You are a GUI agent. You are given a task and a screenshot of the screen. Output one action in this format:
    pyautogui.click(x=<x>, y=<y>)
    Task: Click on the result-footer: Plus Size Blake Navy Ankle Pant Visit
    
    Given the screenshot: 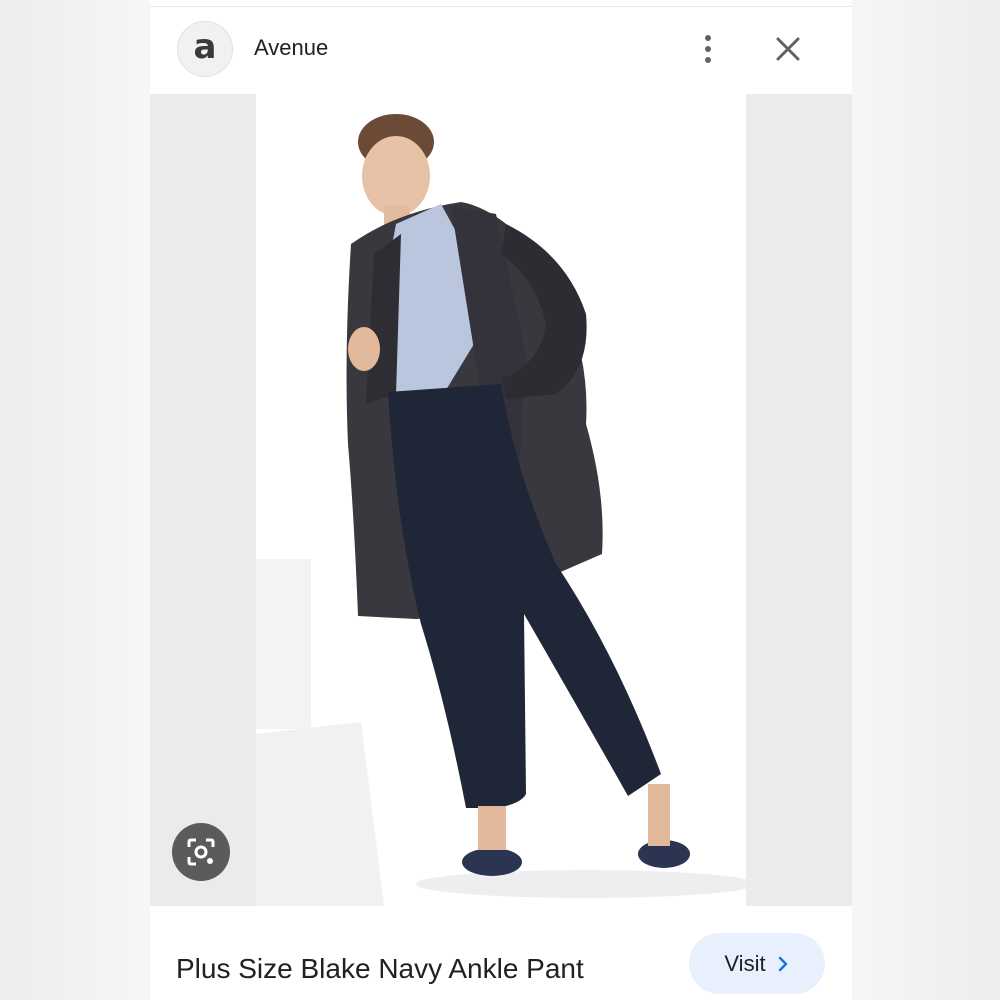 What is the action you would take?
    pyautogui.click(x=501, y=953)
    